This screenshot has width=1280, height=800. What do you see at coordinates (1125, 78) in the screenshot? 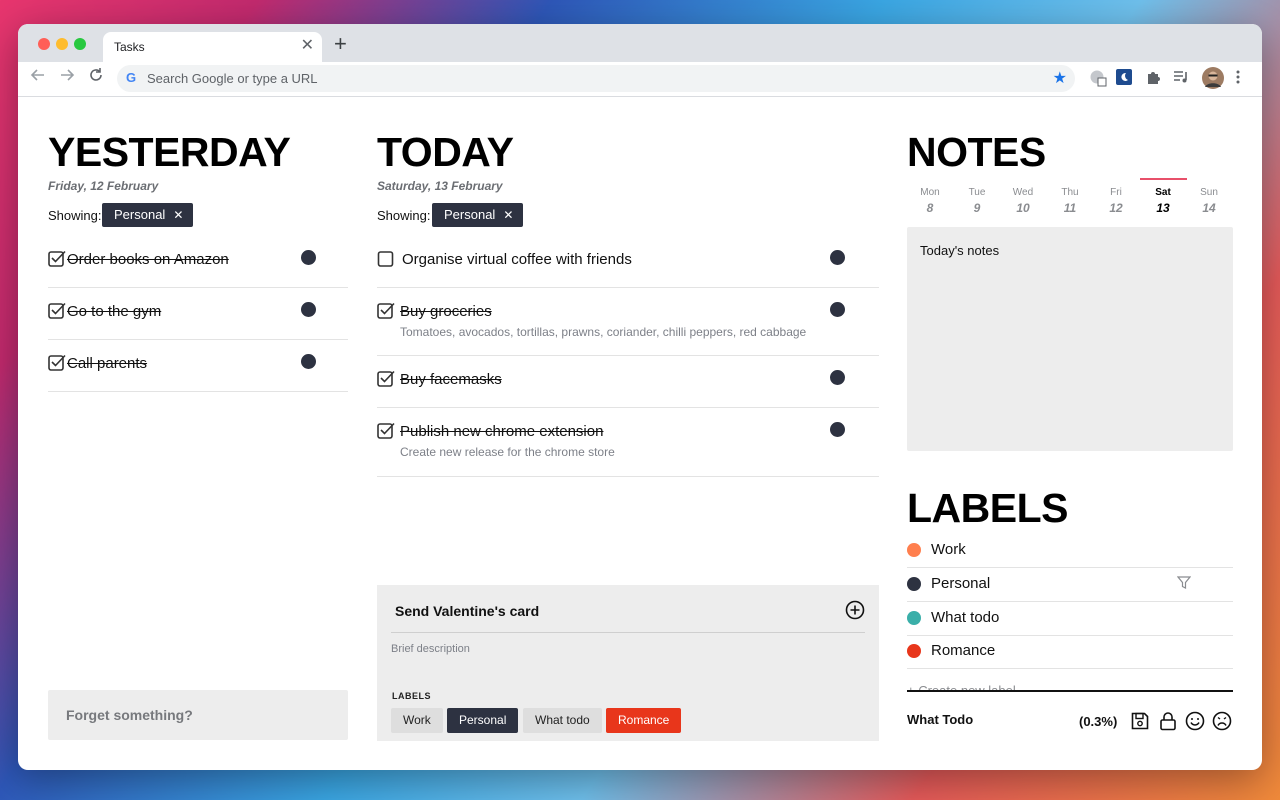
I see `extension-dark-mode-icon` at bounding box center [1125, 78].